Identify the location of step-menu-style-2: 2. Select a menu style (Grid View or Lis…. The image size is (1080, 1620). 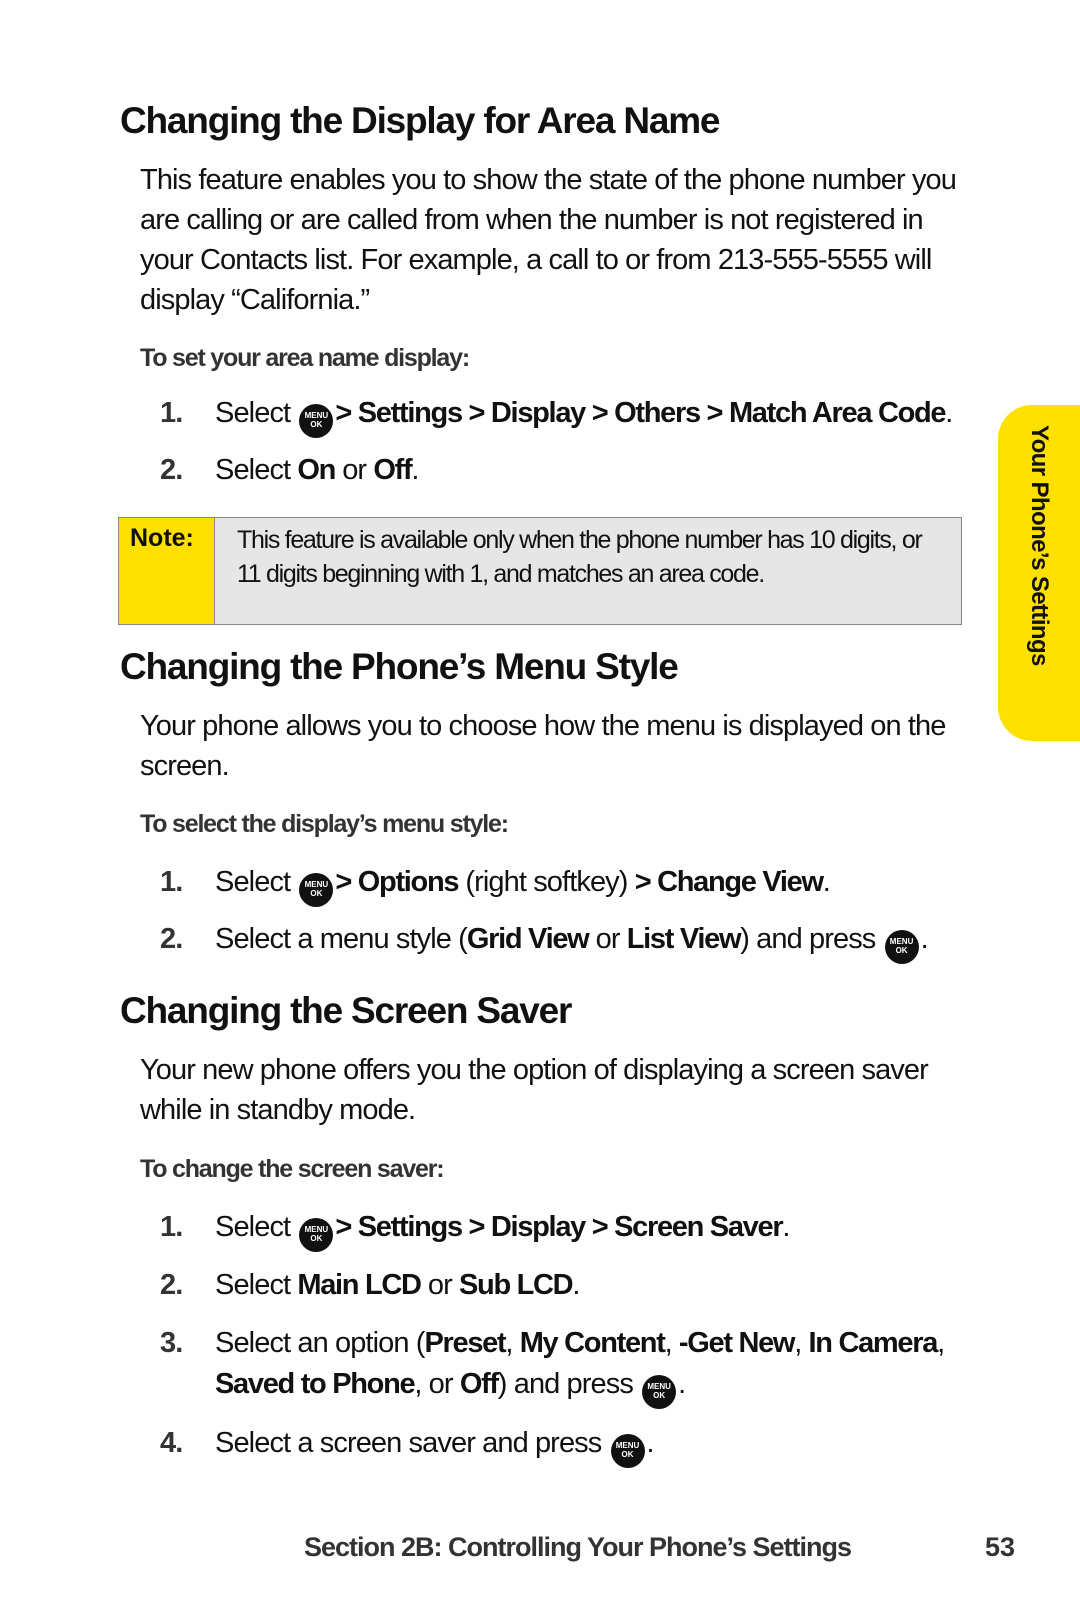
(570, 941).